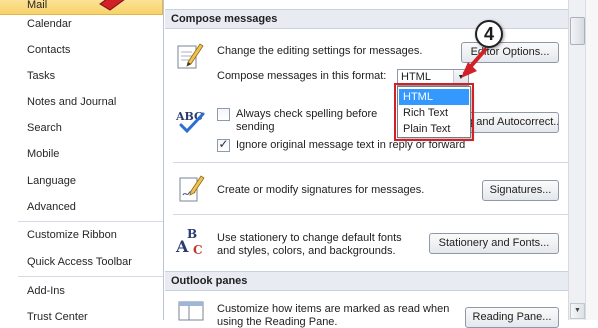  What do you see at coordinates (577, 31) in the screenshot?
I see `scrollbar-thumb` at bounding box center [577, 31].